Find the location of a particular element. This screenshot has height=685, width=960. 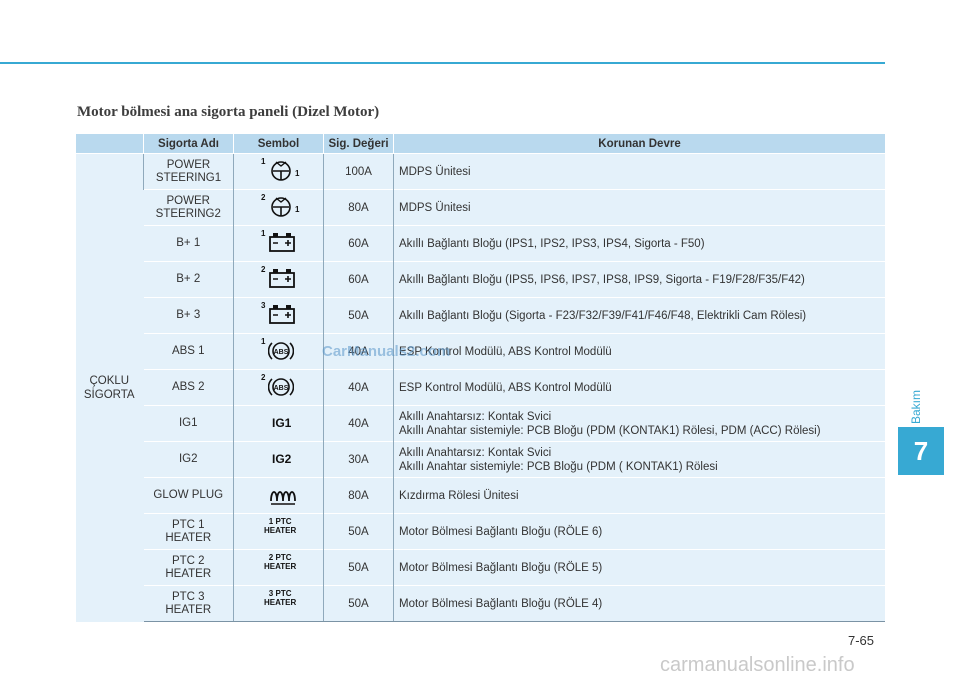

fuse-name: POWER STEERING2 is located at coordinates (188, 207).